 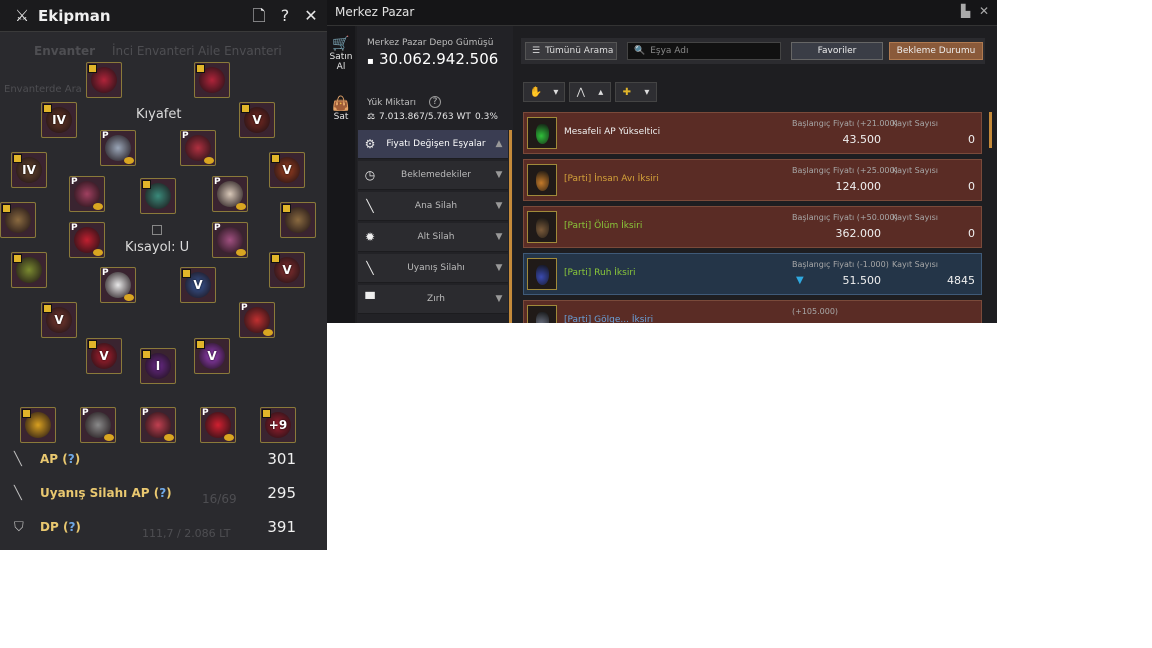 What do you see at coordinates (965, 11) in the screenshot?
I see `pin-icon: ▙` at bounding box center [965, 11].